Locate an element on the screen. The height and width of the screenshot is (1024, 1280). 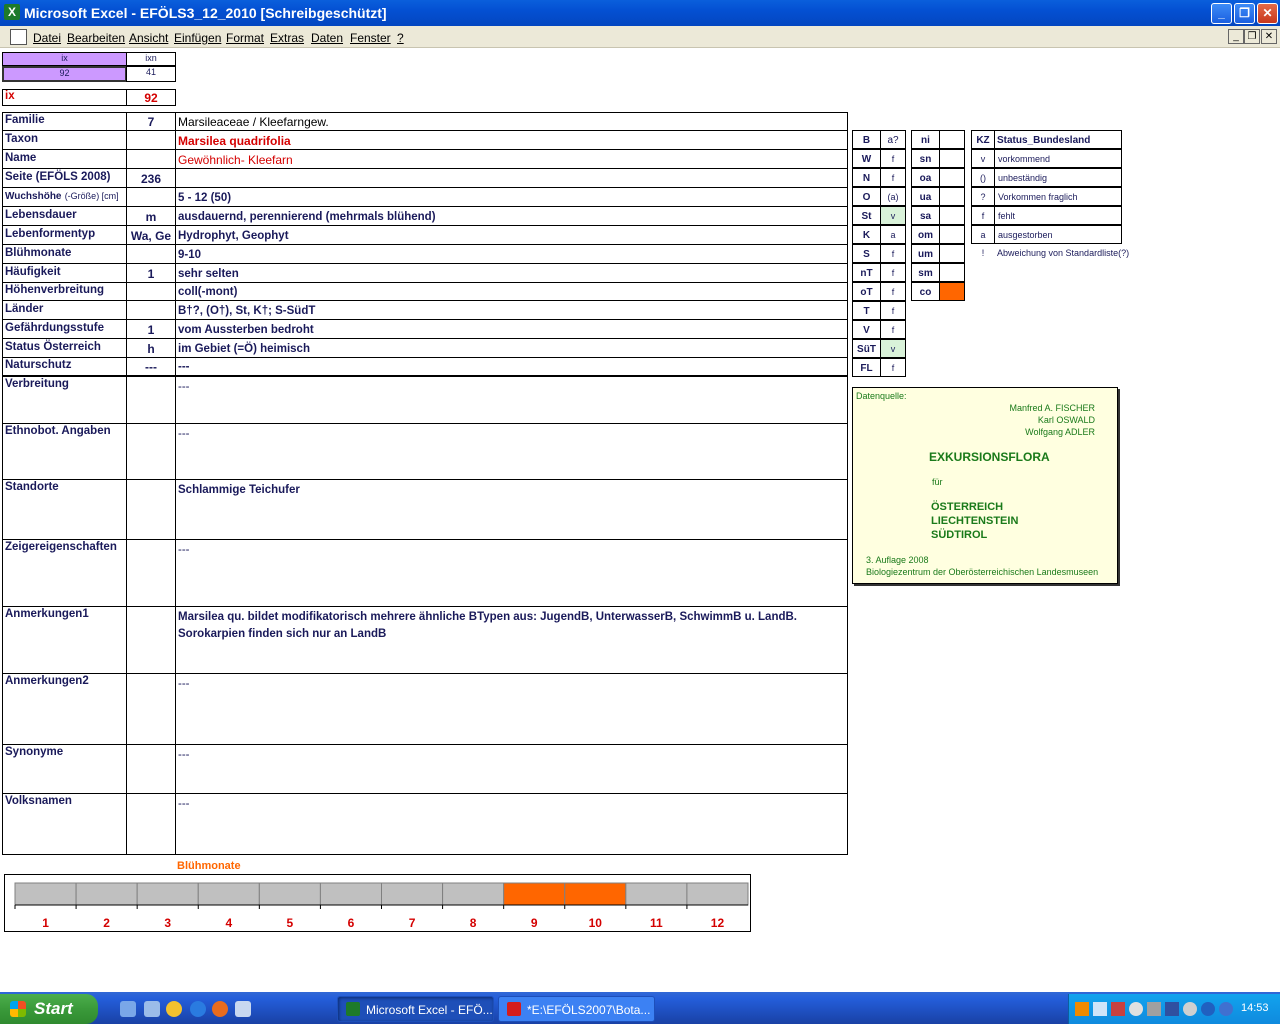
row-value-13: --- is located at coordinates (511, 366).